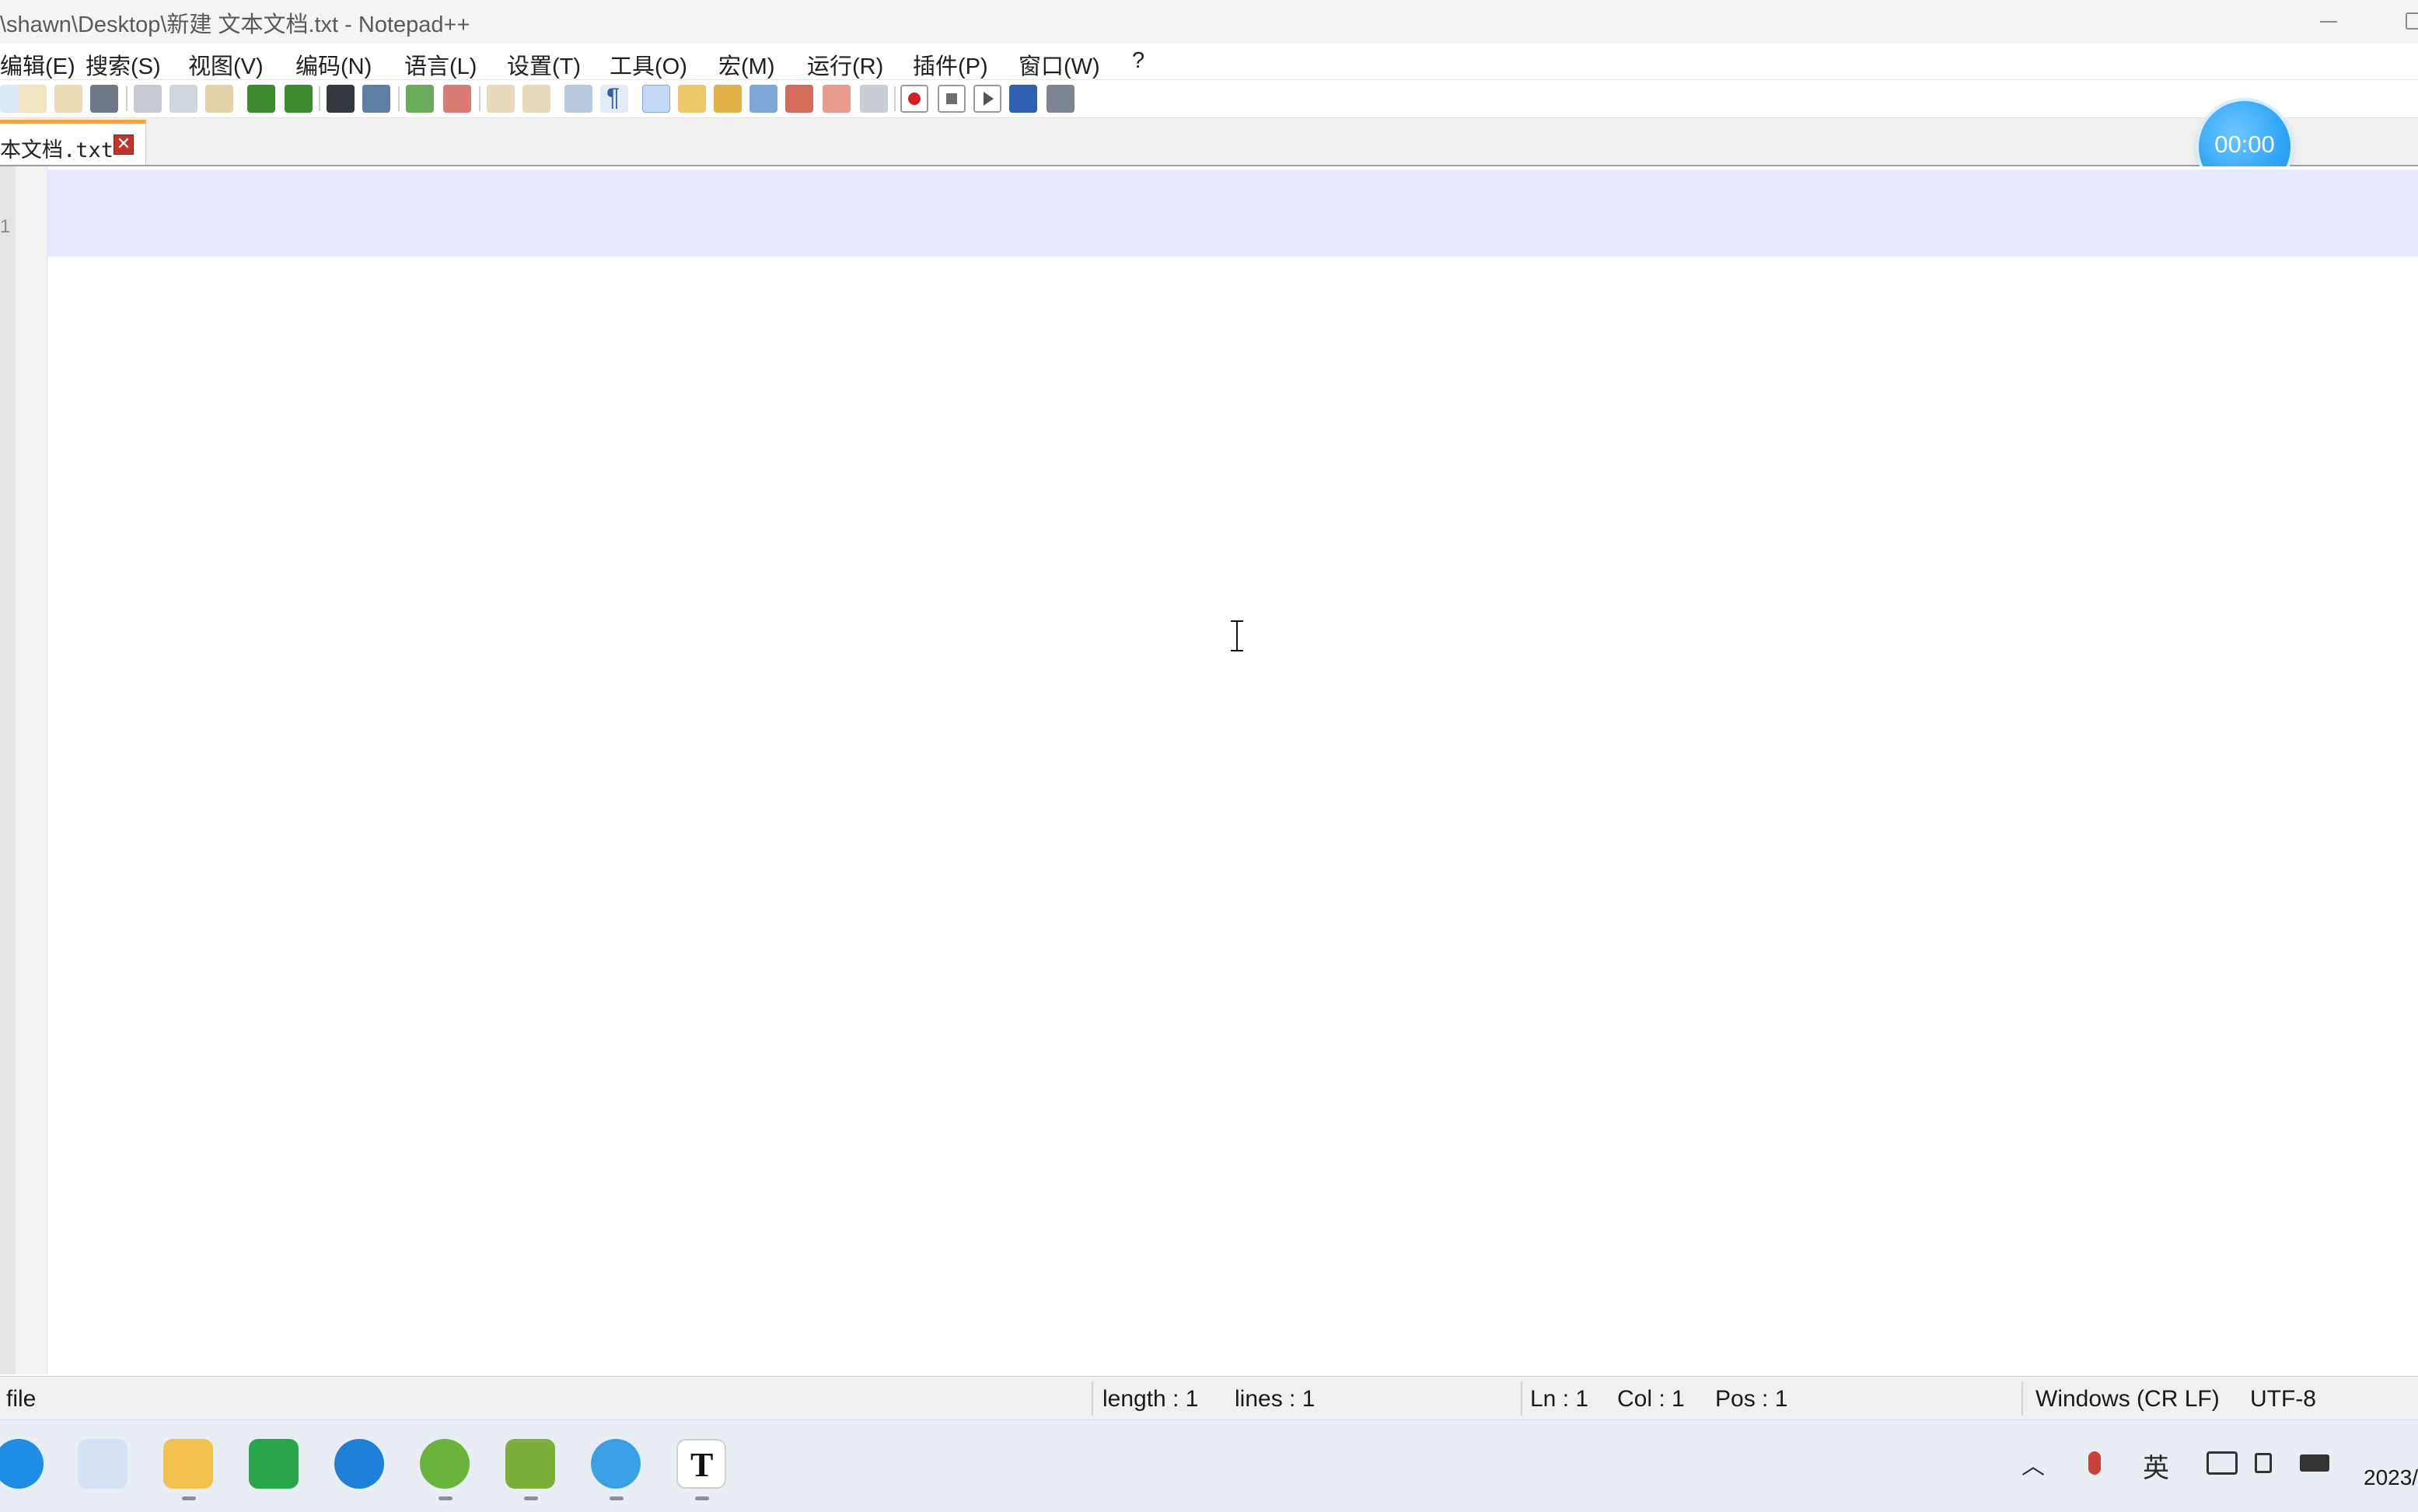 Image resolution: width=2418 pixels, height=1512 pixels. Describe the element at coordinates (1651, 1399) in the screenshot. I see `status-col: Col : 1` at that location.